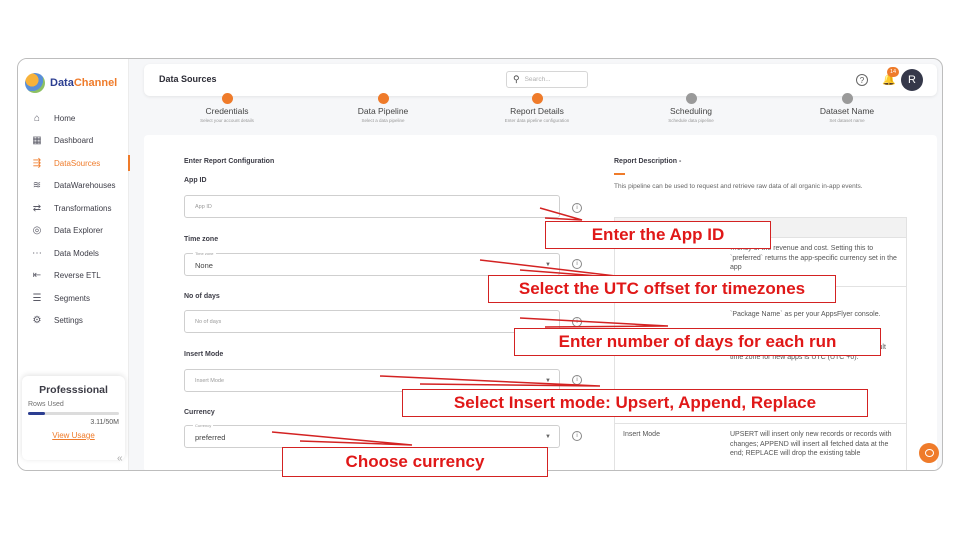 The height and width of the screenshot is (540, 960). Describe the element at coordinates (37, 186) in the screenshot. I see `database-icon: ≋` at that location.